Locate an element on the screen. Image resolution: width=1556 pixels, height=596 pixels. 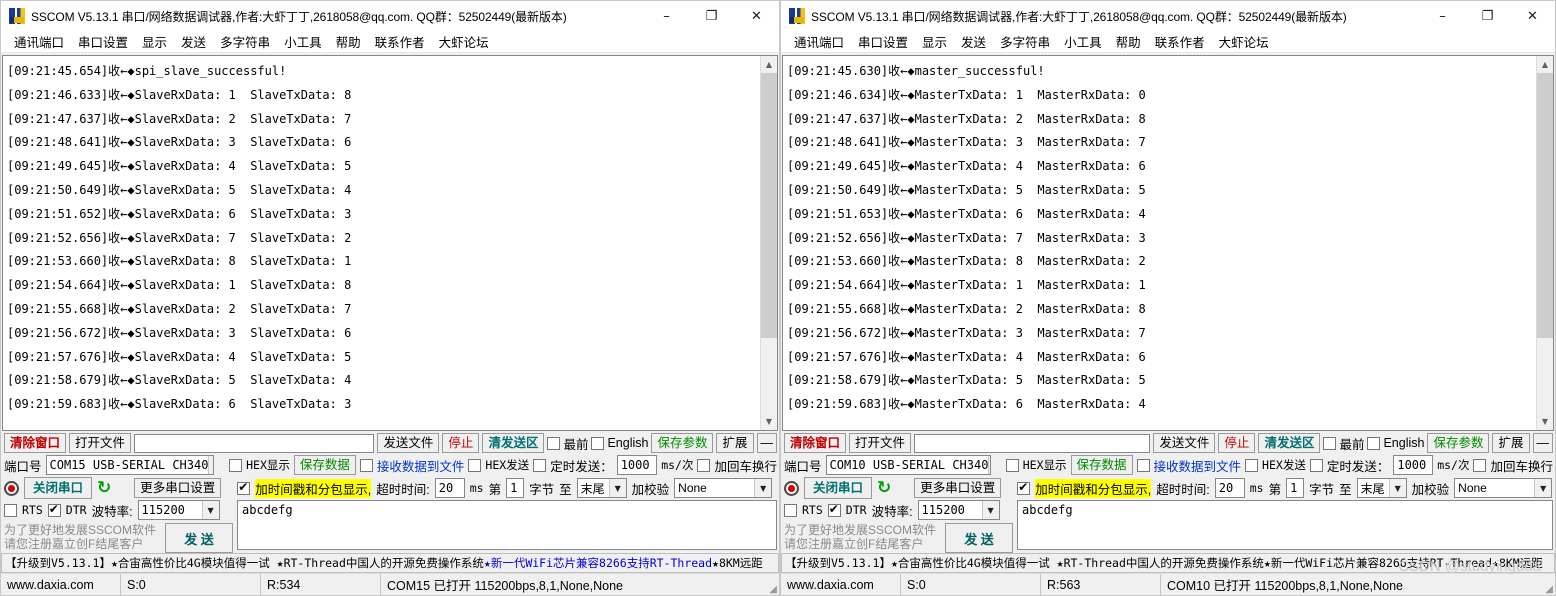
port-select-master: COM10 USB-SERIAL CH340 ▼ is located at coordinates (908, 465).